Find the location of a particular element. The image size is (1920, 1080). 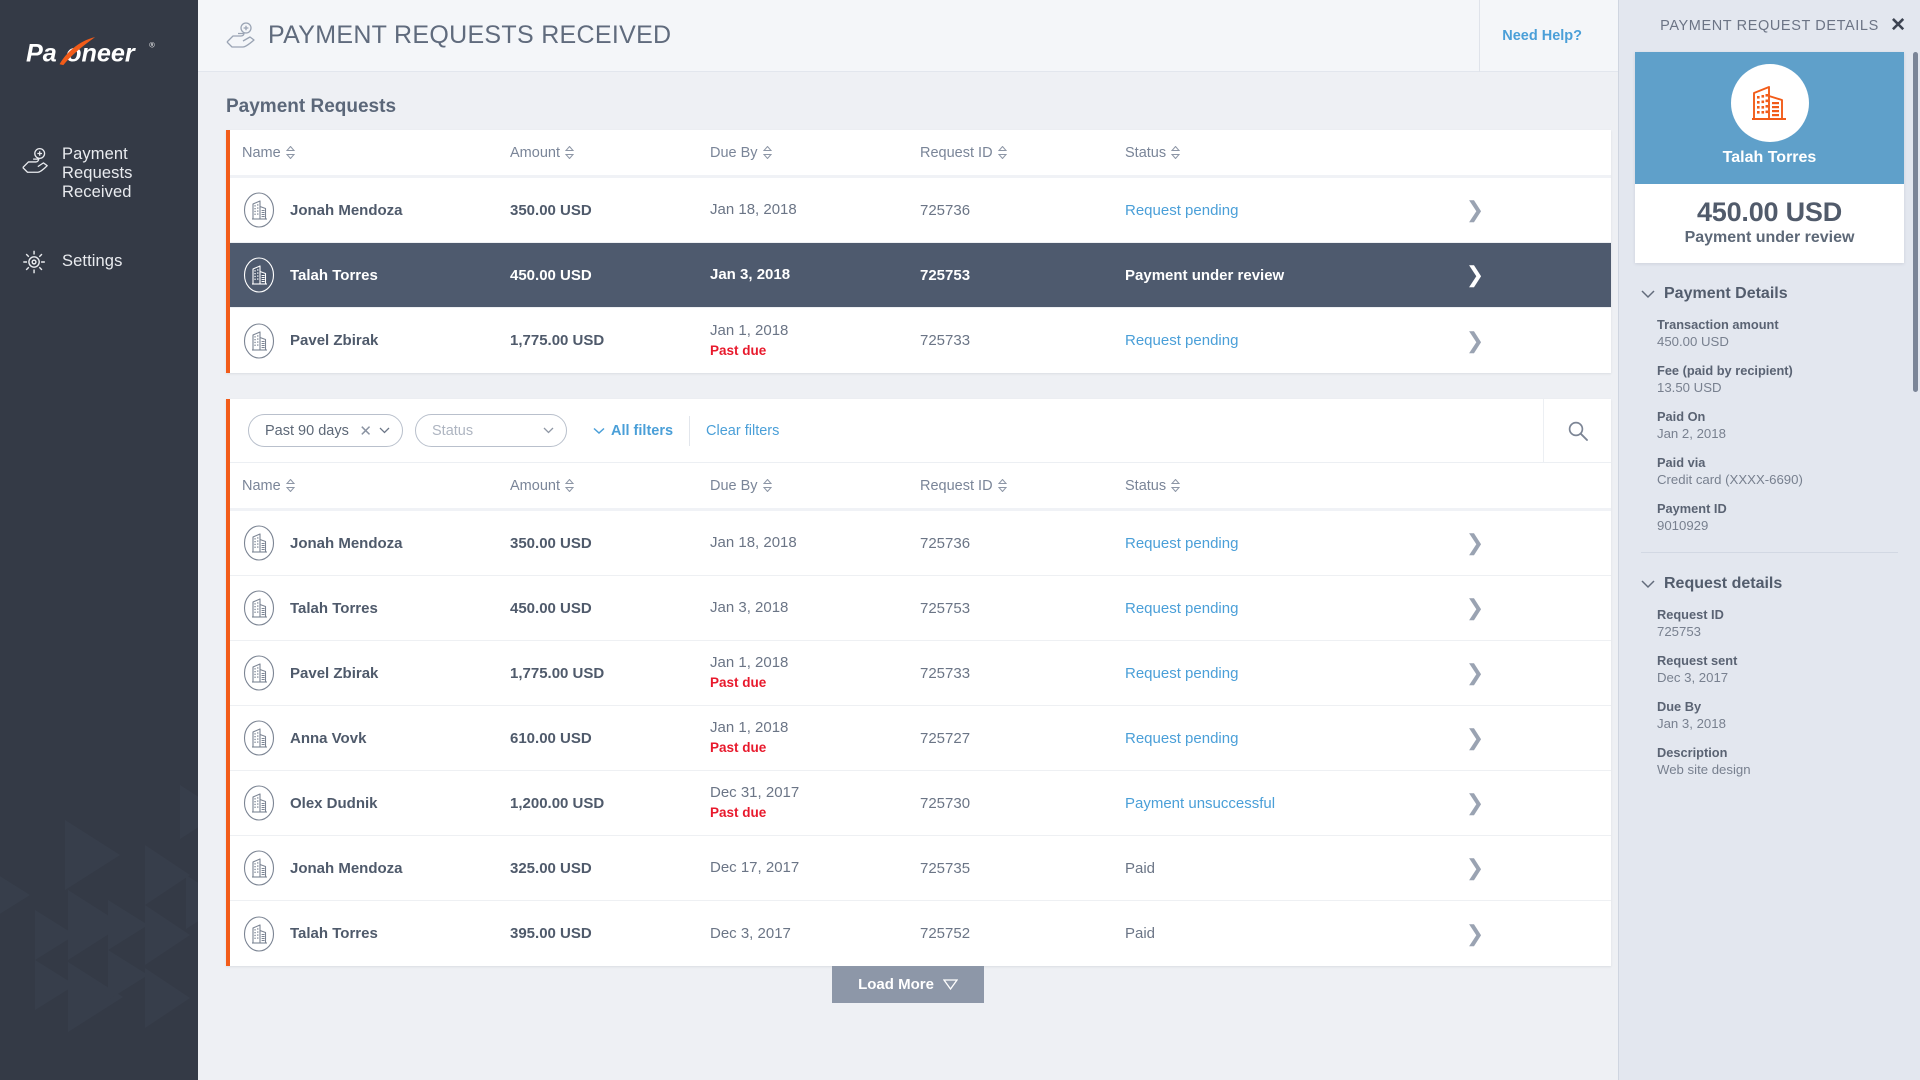

row-amount: 610.00 USD is located at coordinates (551, 738).